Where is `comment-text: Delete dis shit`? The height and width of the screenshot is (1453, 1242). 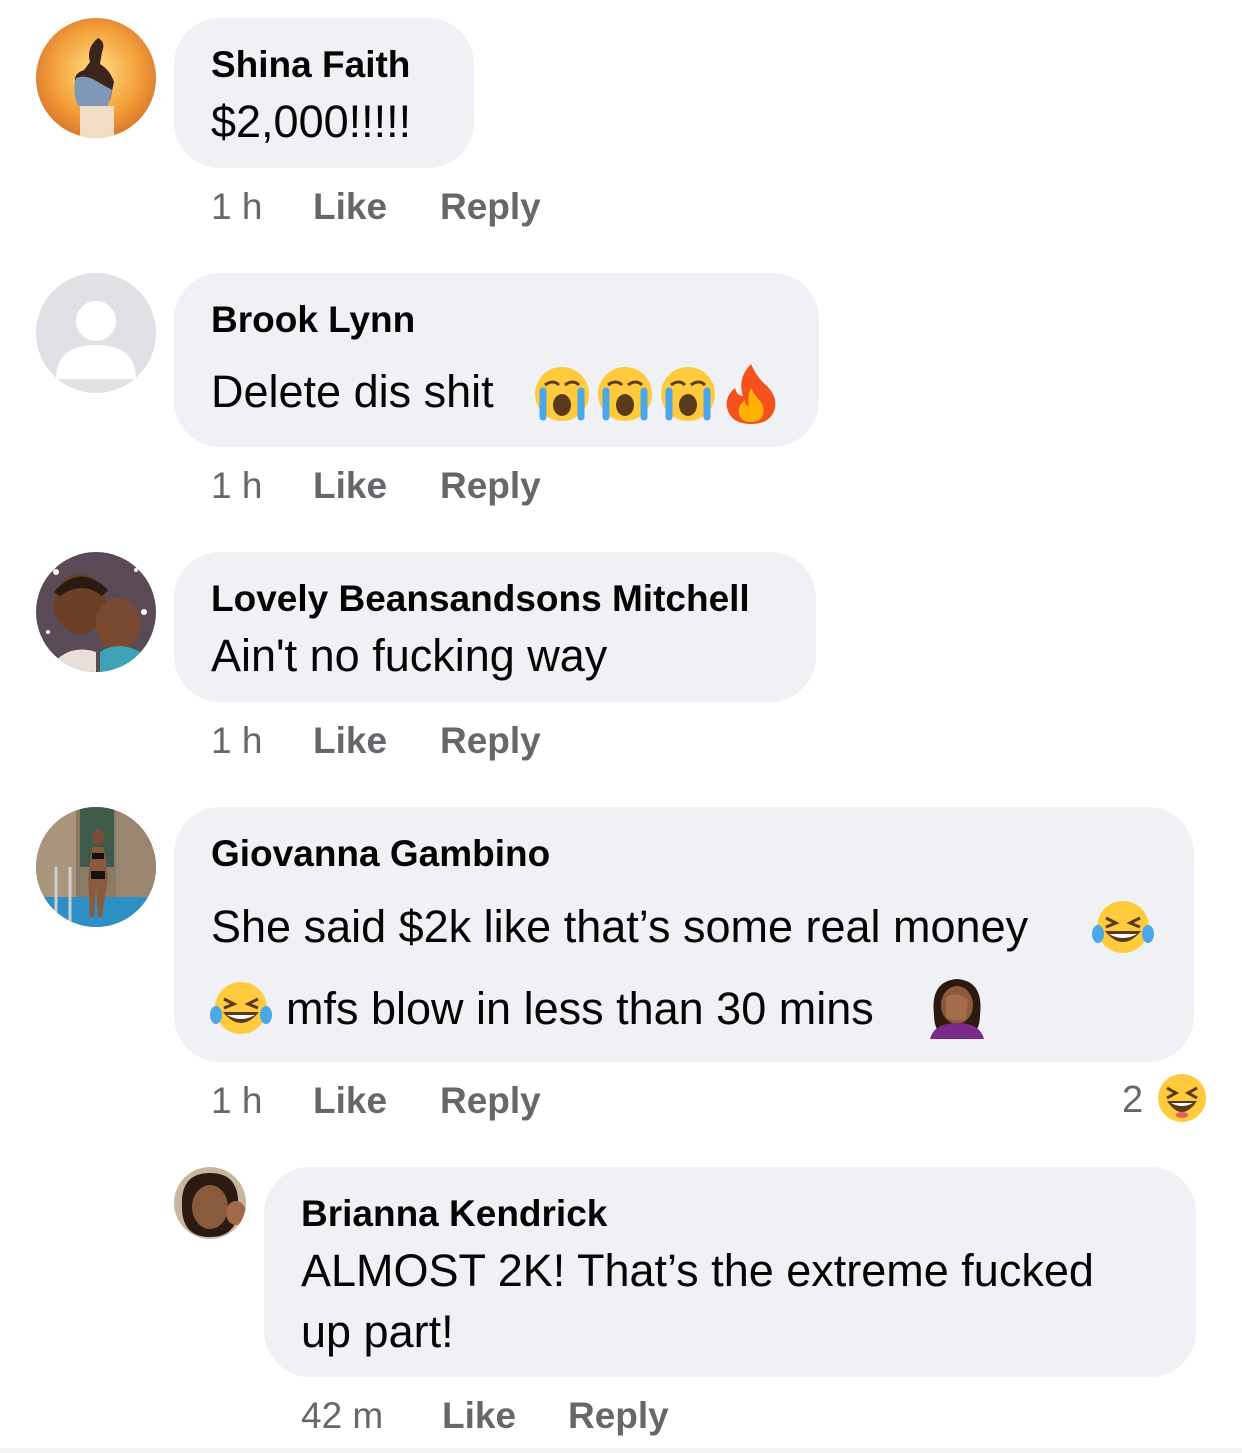 comment-text: Delete dis shit is located at coordinates (352, 392).